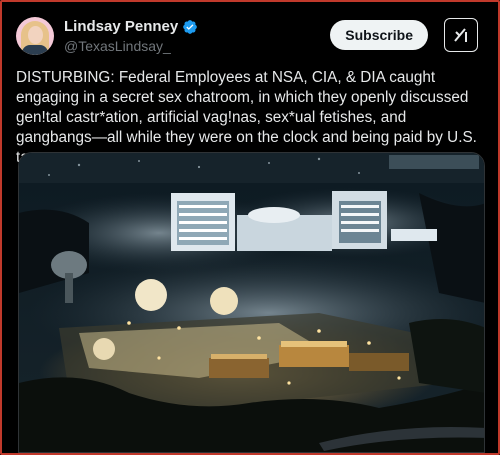 This screenshot has width=500, height=455. What do you see at coordinates (131, 46) in the screenshot?
I see `author-handle: @TexasLindsay_` at bounding box center [131, 46].